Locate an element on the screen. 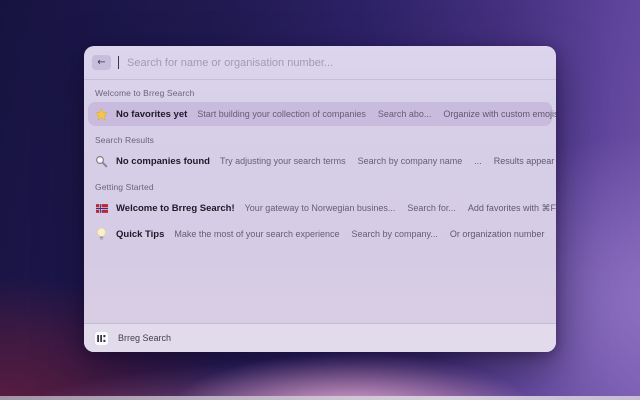 This screenshot has height=400, width=640. magnifier-icon is located at coordinates (101, 161).